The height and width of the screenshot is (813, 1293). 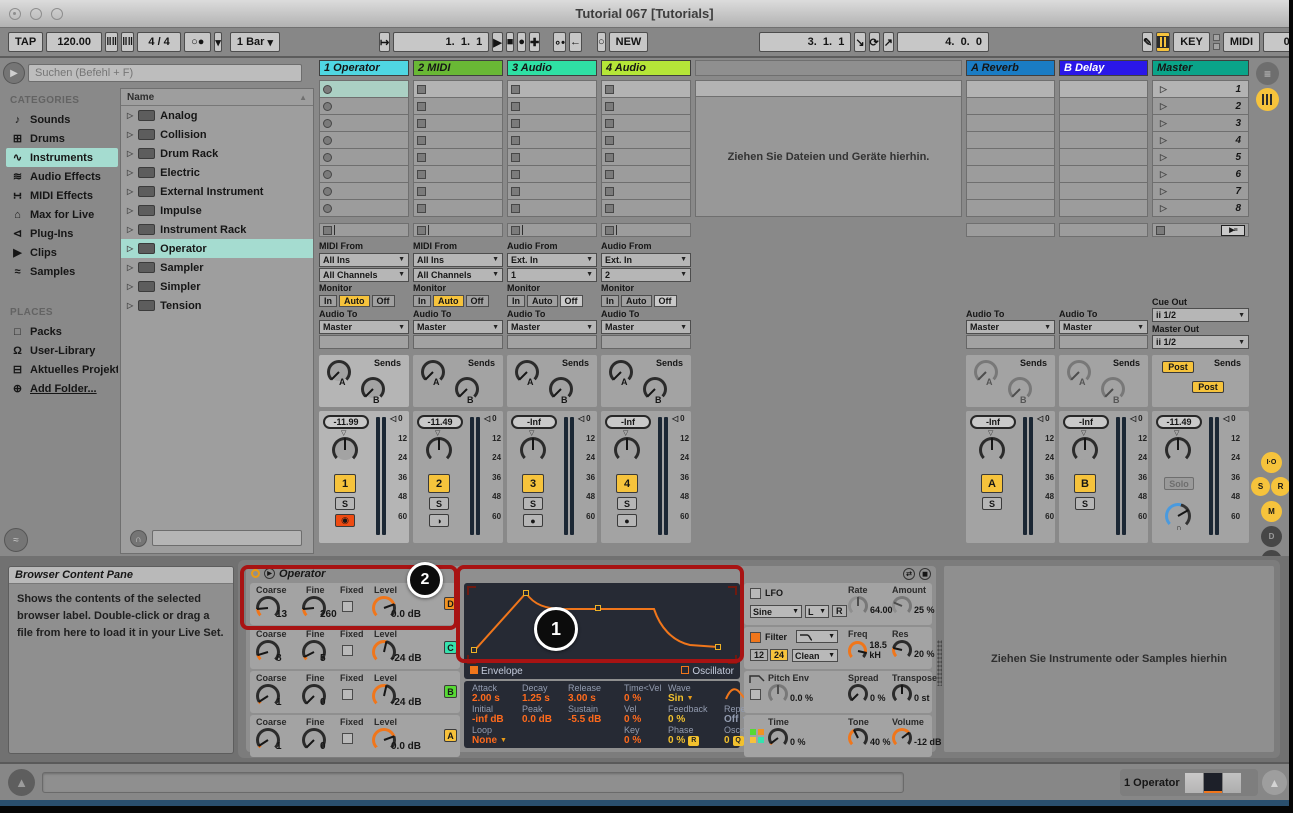 I want to click on sidebar-item-midi-effects: ∺ MIDI Effects, so click(x=62, y=195).